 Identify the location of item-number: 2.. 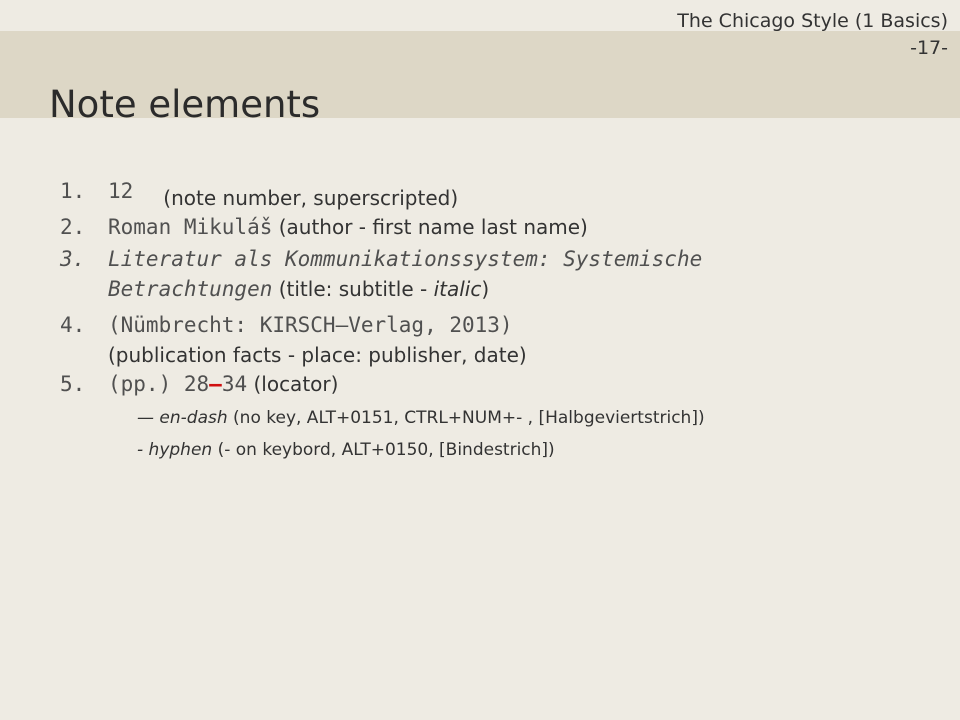
(73, 227).